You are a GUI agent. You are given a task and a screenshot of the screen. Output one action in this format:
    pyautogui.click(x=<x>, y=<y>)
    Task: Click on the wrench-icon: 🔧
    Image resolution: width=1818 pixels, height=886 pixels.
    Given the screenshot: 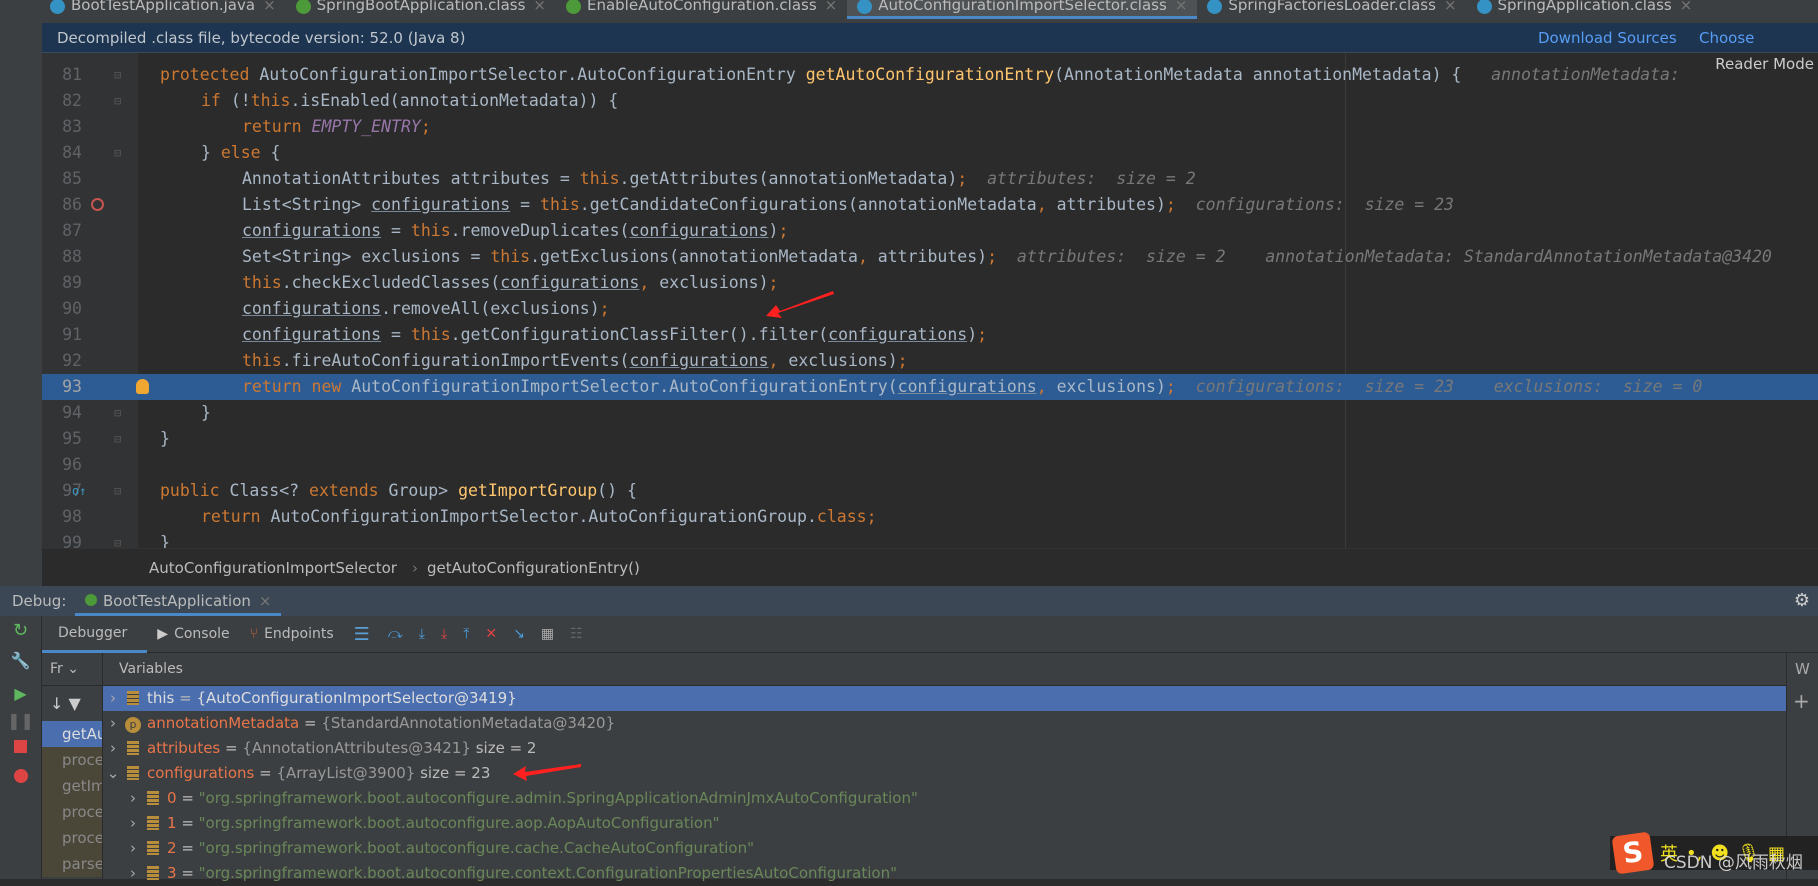 What is the action you would take?
    pyautogui.click(x=20, y=660)
    